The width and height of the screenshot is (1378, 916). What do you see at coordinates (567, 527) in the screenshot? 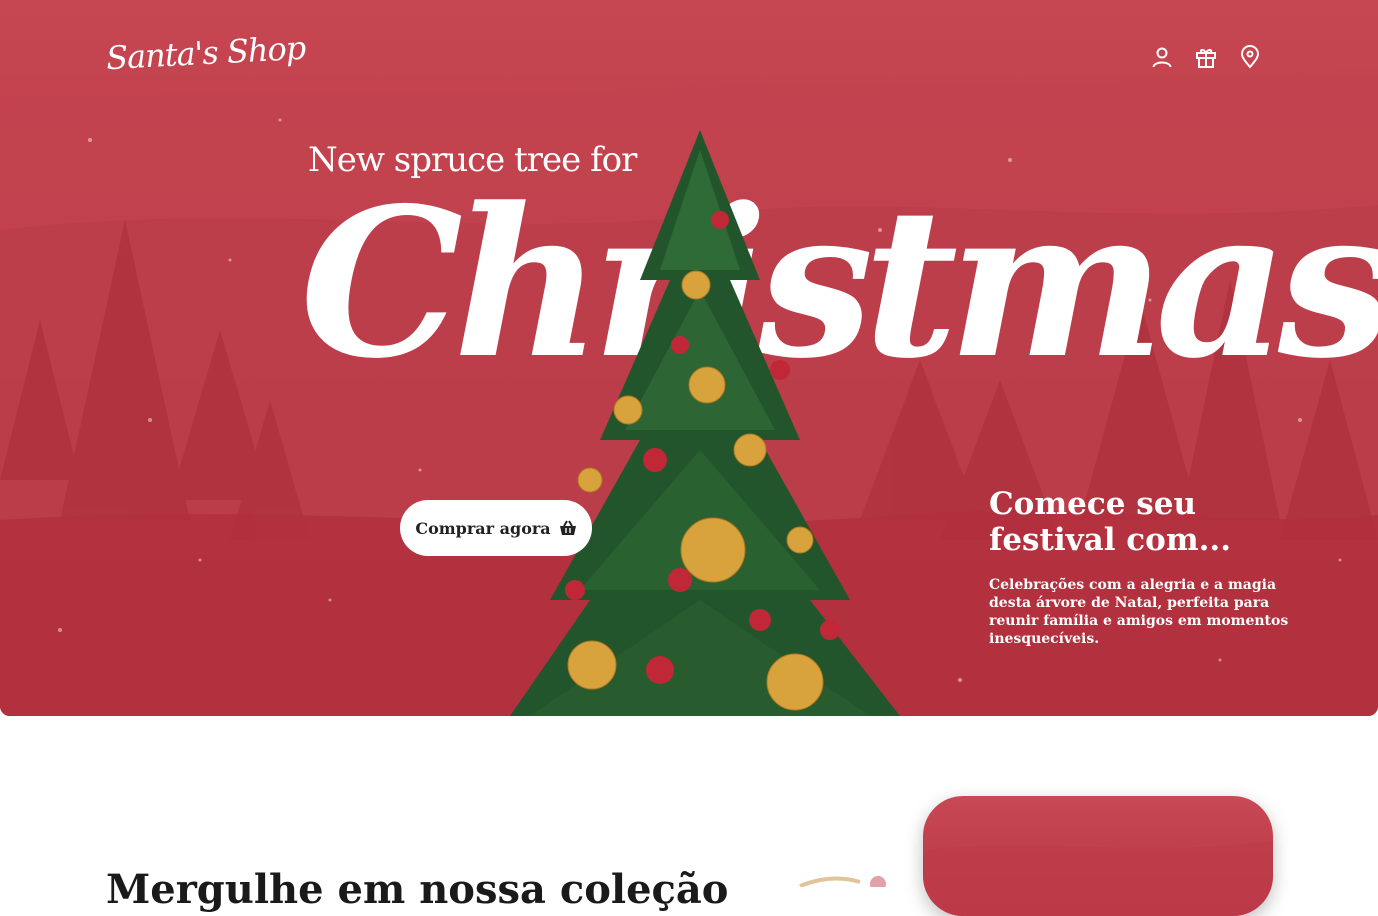
I see `shopping-basket-icon` at bounding box center [567, 527].